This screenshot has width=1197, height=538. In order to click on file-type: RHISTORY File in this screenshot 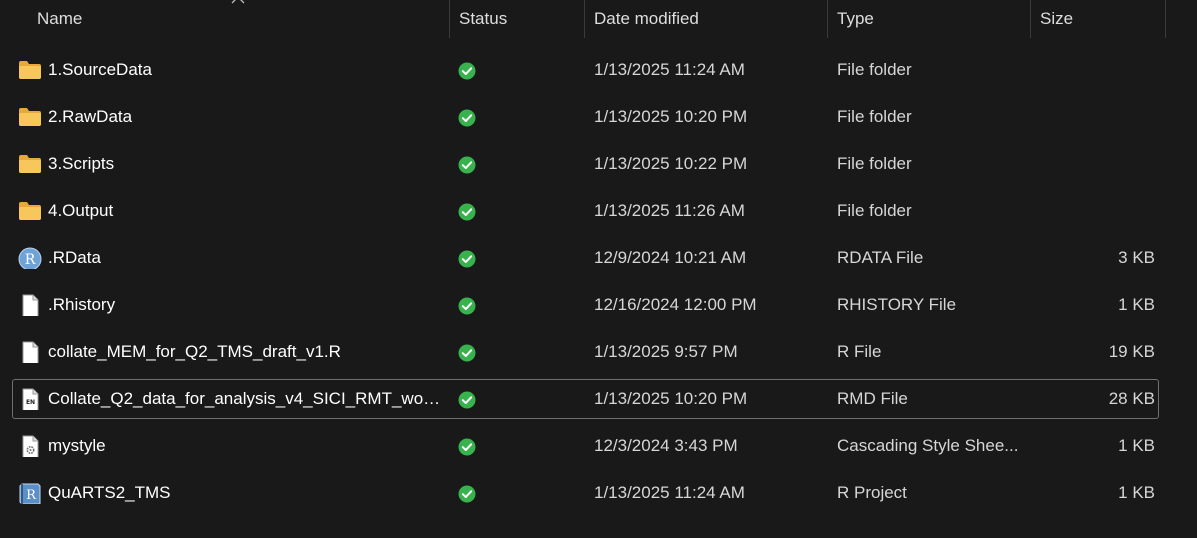, I will do `click(897, 304)`.